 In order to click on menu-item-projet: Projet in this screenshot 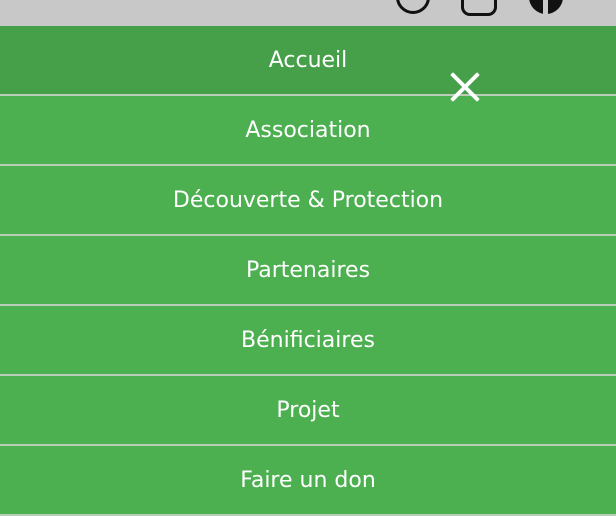, I will do `click(308, 411)`.